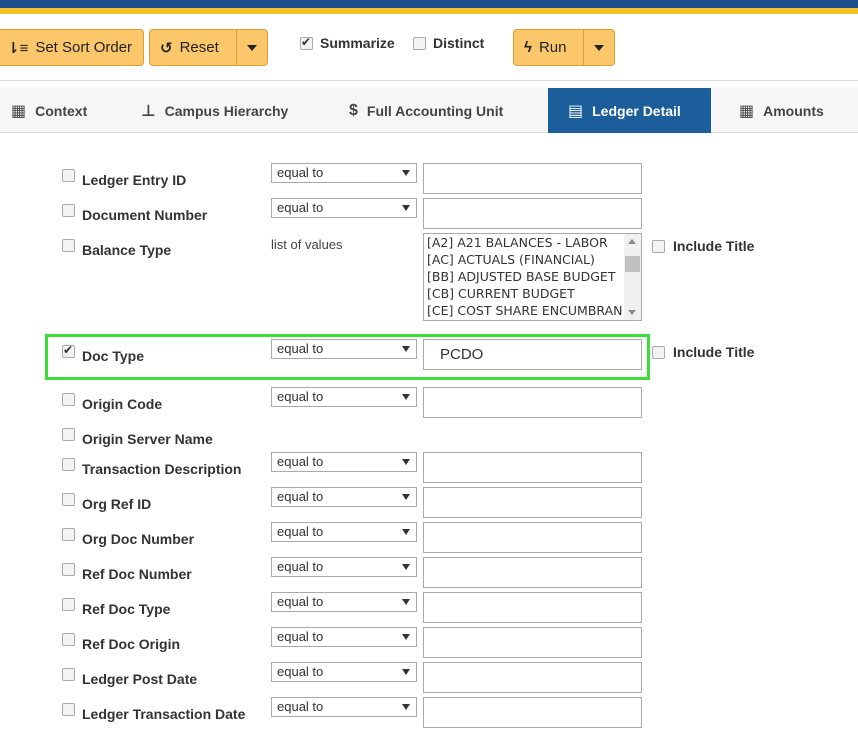 This screenshot has height=745, width=858. Describe the element at coordinates (199, 47) in the screenshot. I see `reset-label: Reset` at that location.